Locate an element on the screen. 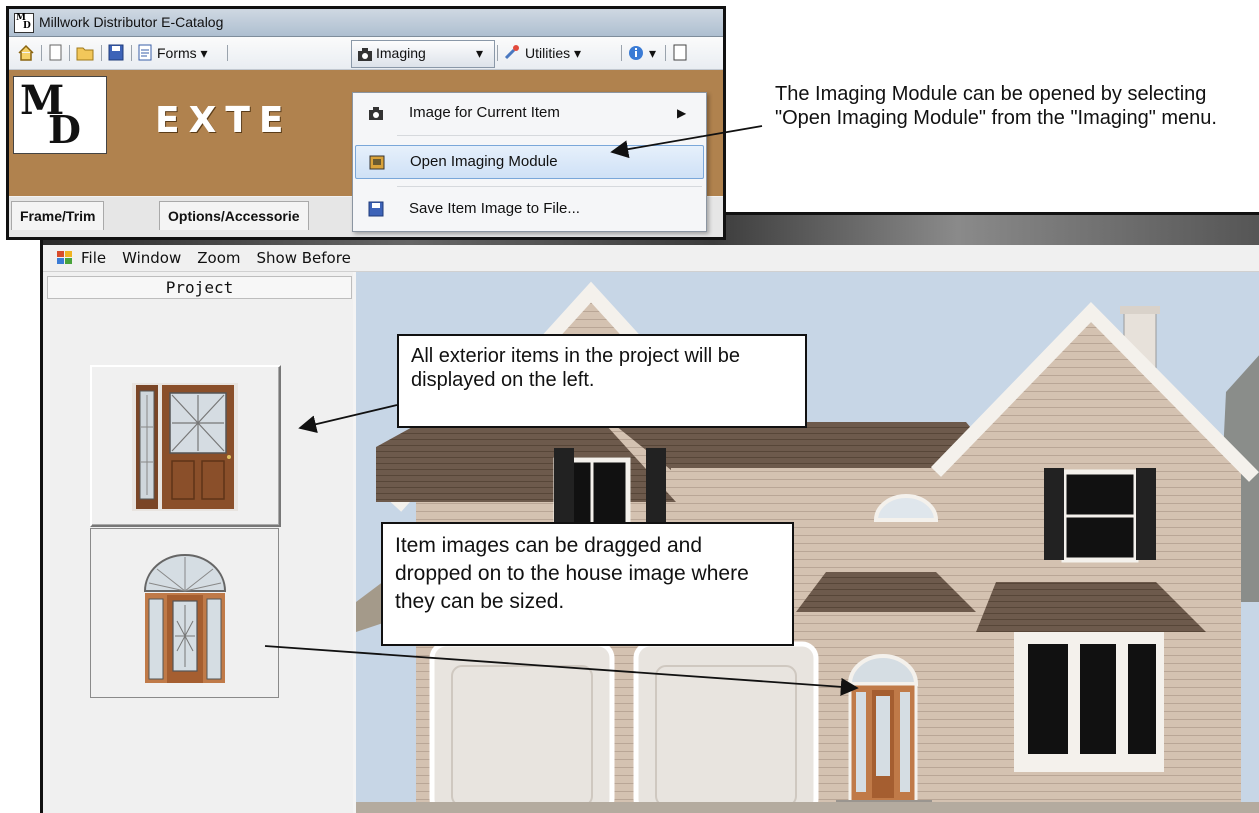 Image resolution: width=1259 pixels, height=813 pixels. submenu-arrow-icon: ▶ is located at coordinates (682, 113).